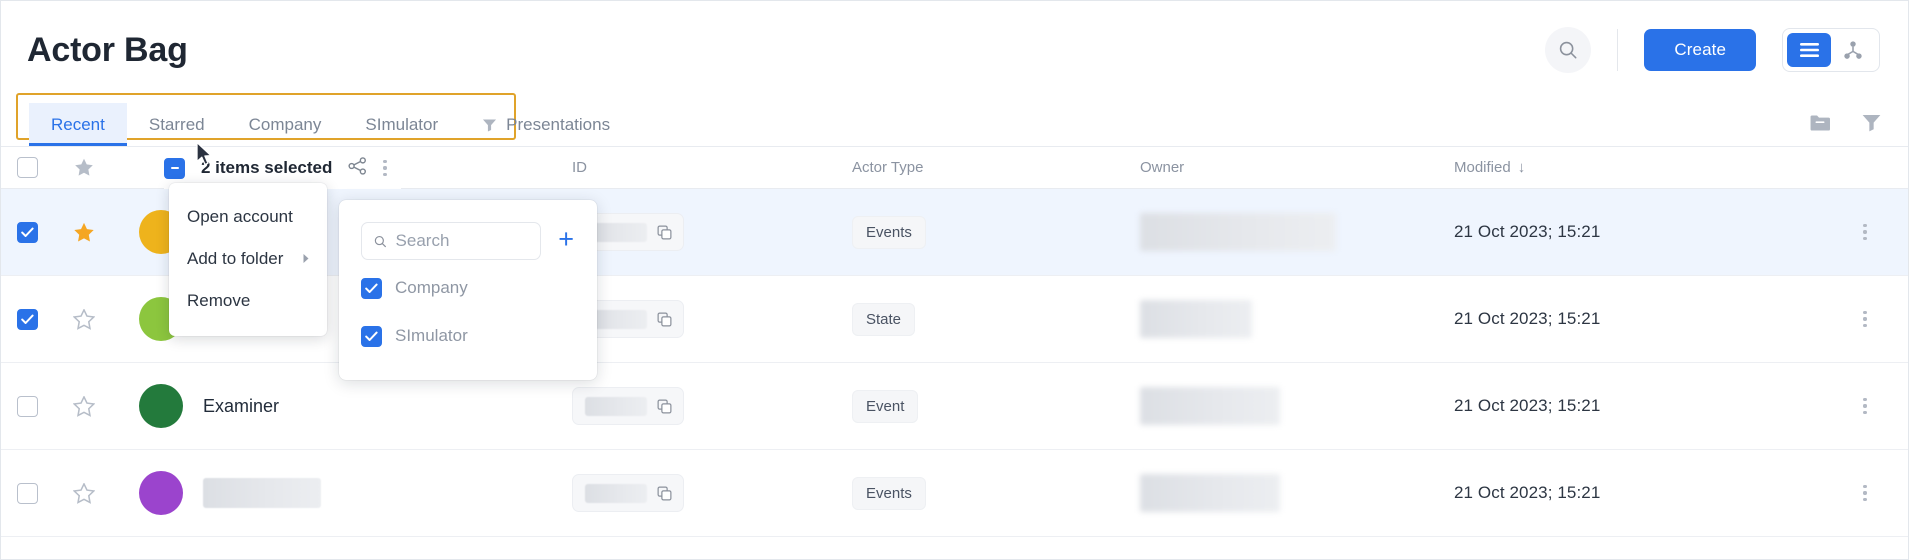  Describe the element at coordinates (462, 241) in the screenshot. I see `folder-search-input` at that location.